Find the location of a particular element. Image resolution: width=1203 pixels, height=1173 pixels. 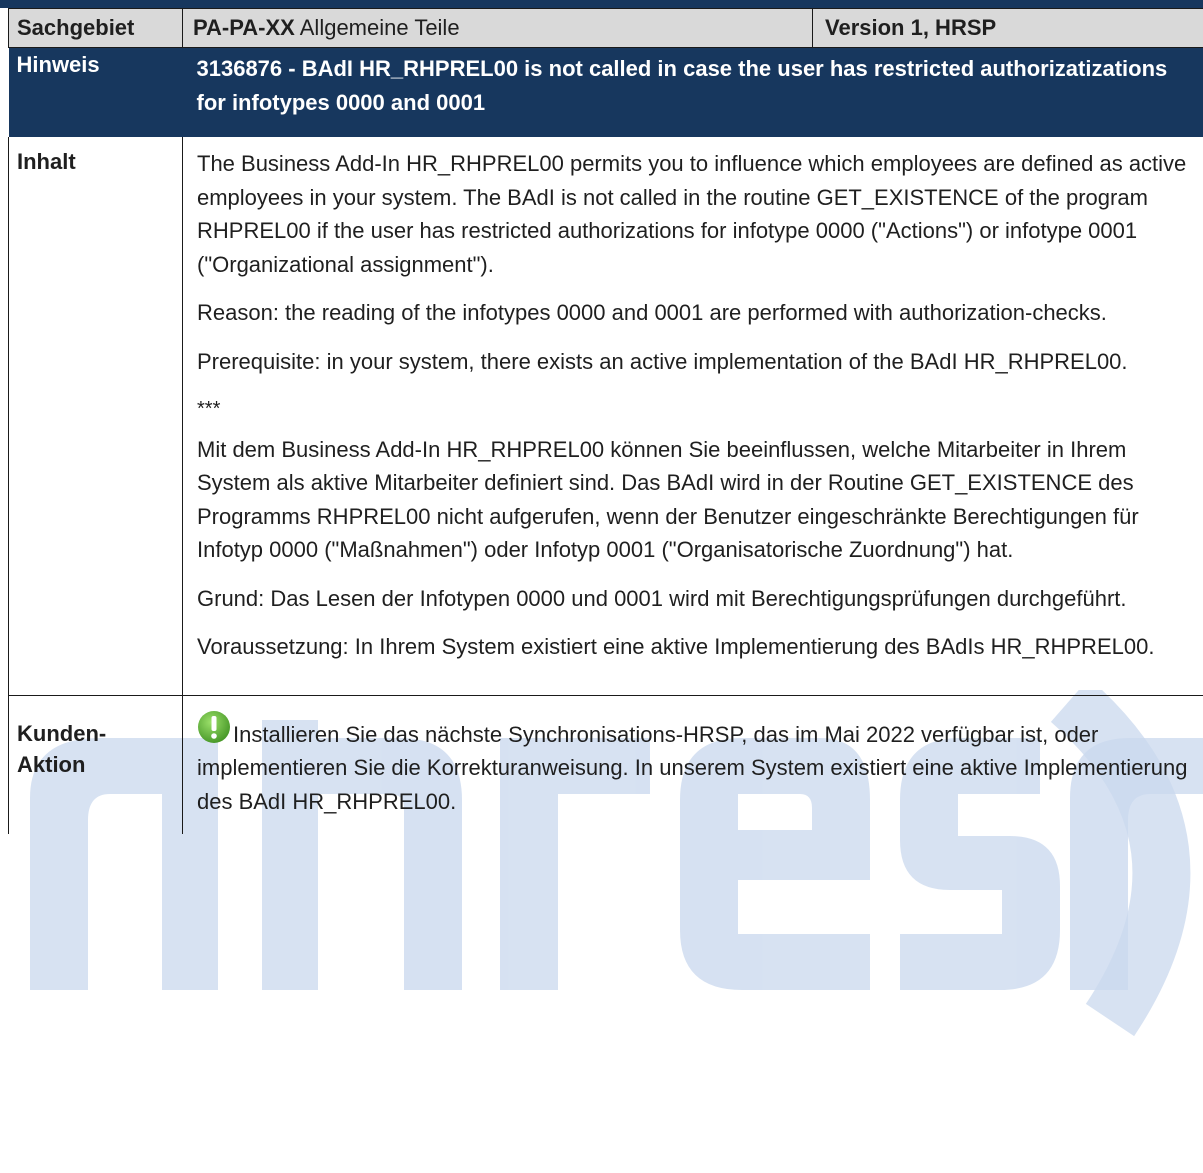

inhalt-label: Inhalt is located at coordinates (46, 161).